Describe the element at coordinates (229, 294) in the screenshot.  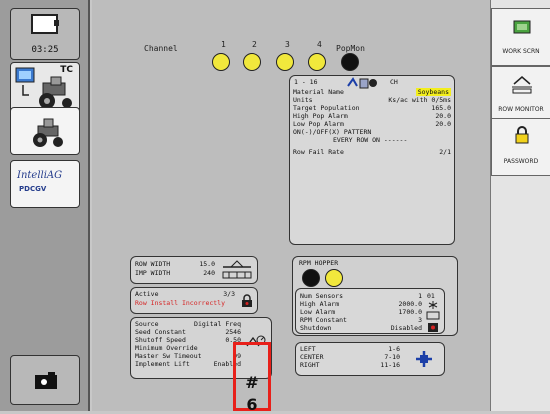
I see `active-value: 3/3` at that location.